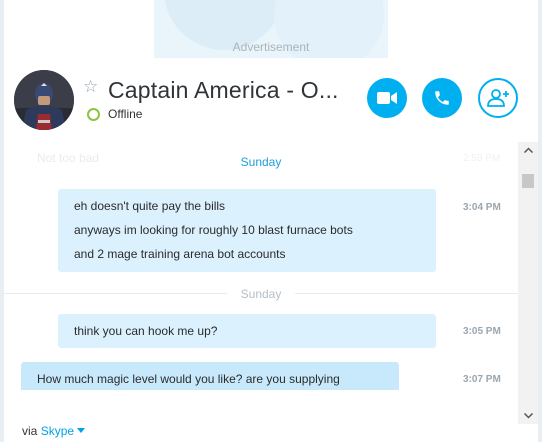 Image resolution: width=542 pixels, height=442 pixels. Describe the element at coordinates (528, 283) in the screenshot. I see `chat-scrollbar` at that location.